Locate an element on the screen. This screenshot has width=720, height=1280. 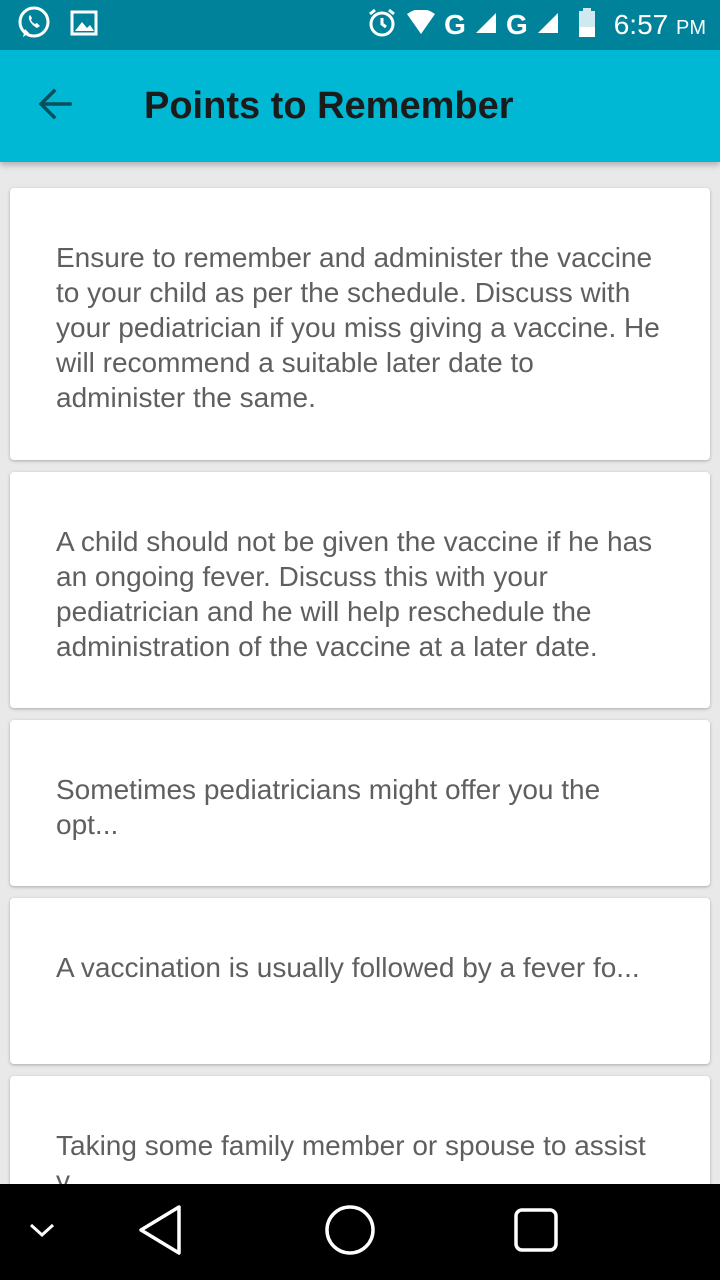
nav-home-button is located at coordinates (350, 1232).